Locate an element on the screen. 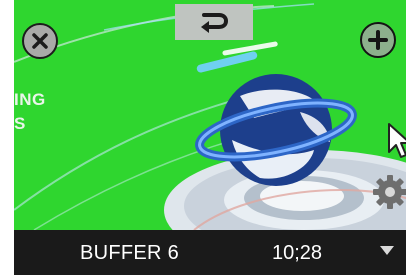  overlay-caption-line2: S is located at coordinates (20, 123).